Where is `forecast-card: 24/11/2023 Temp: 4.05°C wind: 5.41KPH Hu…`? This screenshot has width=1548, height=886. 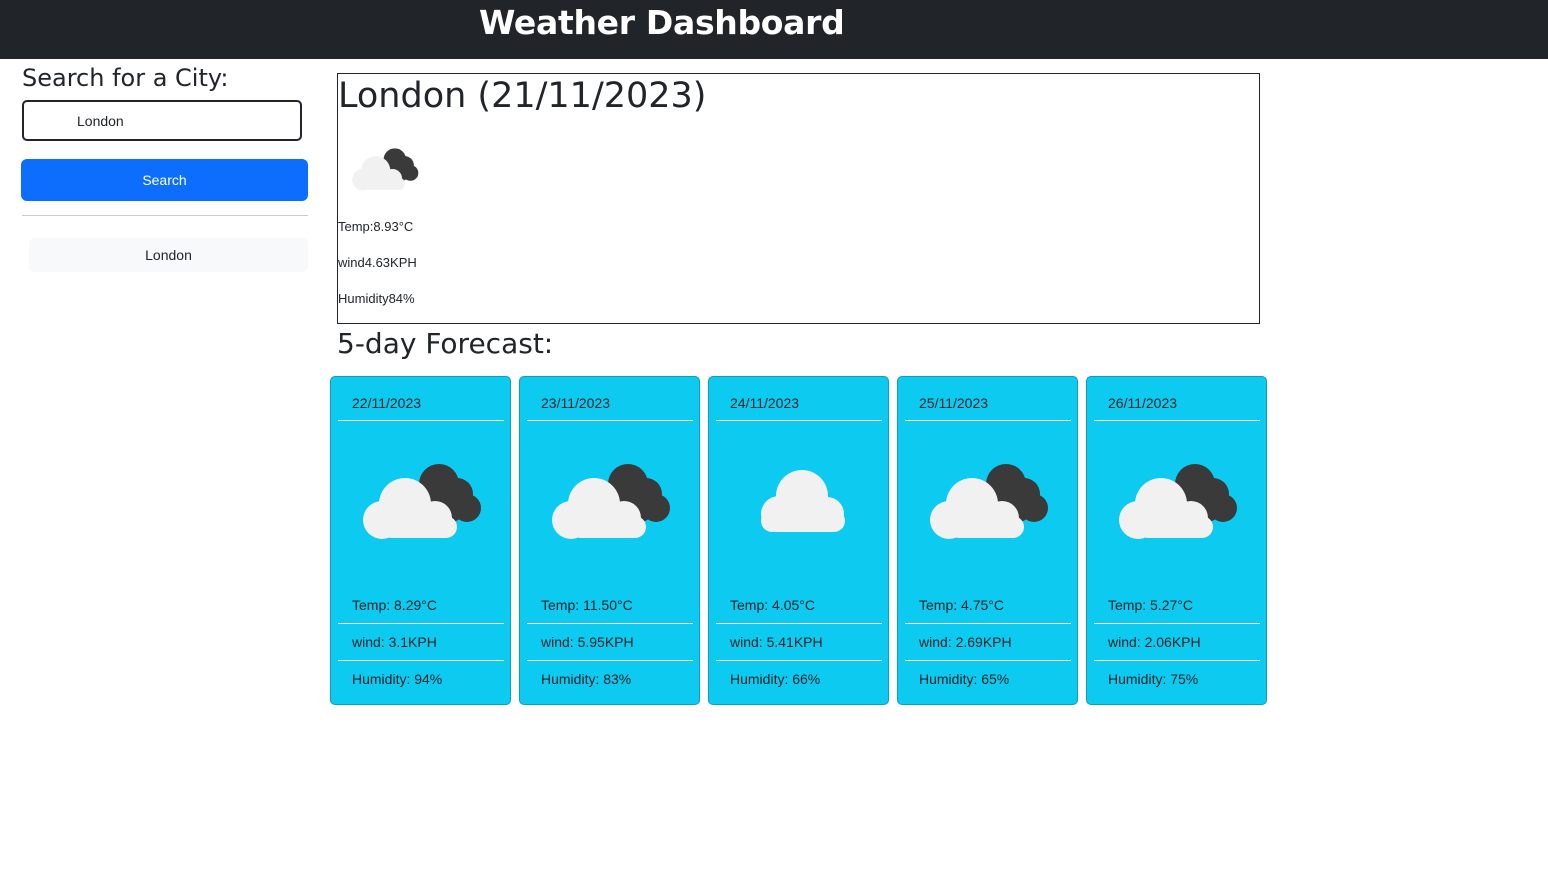 forecast-card: 24/11/2023 Temp: 4.05°C wind: 5.41KPH Hu… is located at coordinates (798, 540).